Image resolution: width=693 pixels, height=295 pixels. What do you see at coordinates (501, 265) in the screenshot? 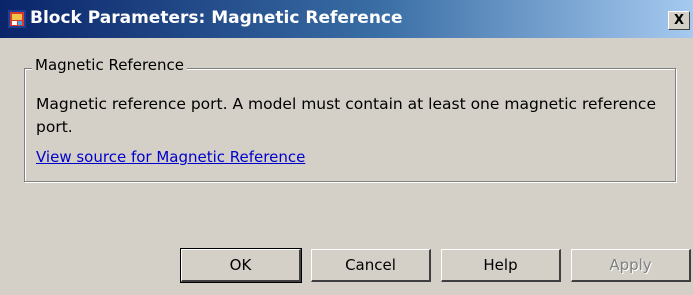
I see `help-button: Help` at bounding box center [501, 265].